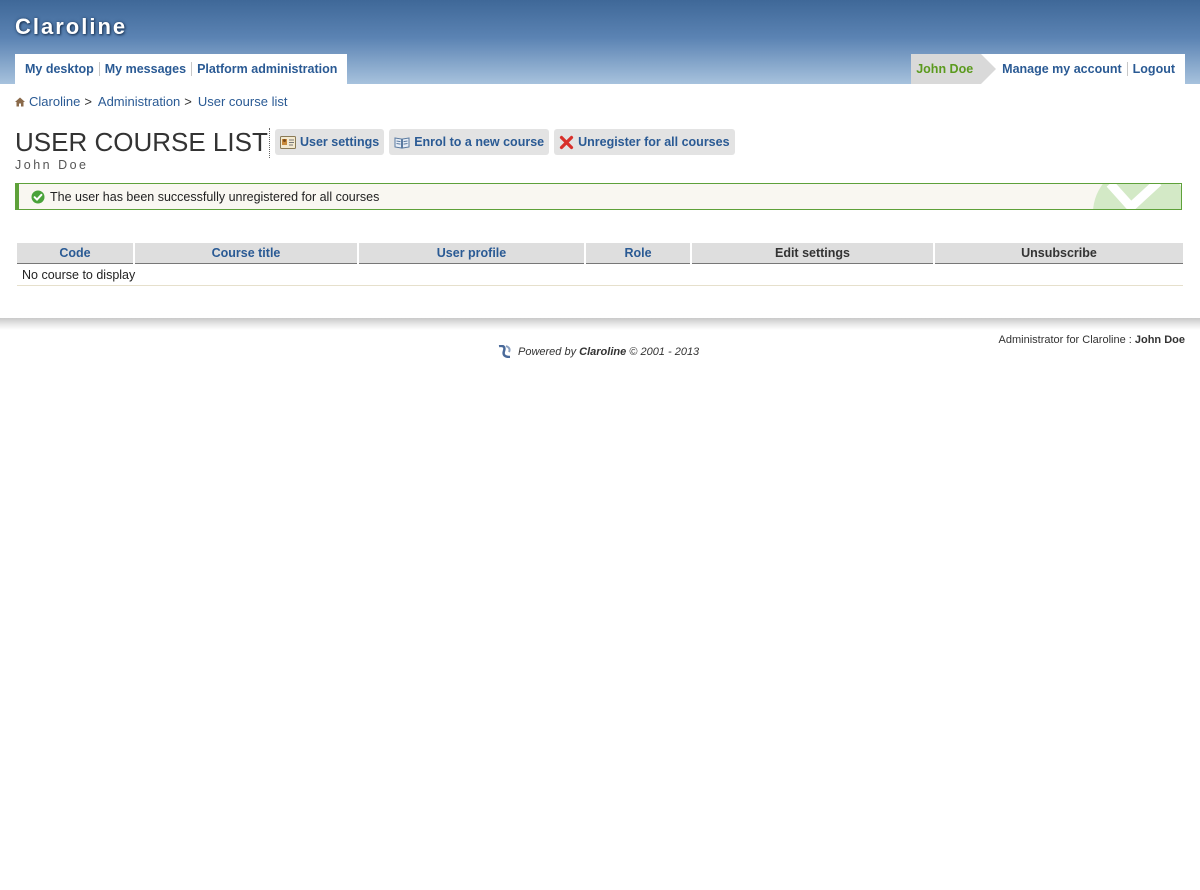  I want to click on powered-prefix: Powered by, so click(547, 351).